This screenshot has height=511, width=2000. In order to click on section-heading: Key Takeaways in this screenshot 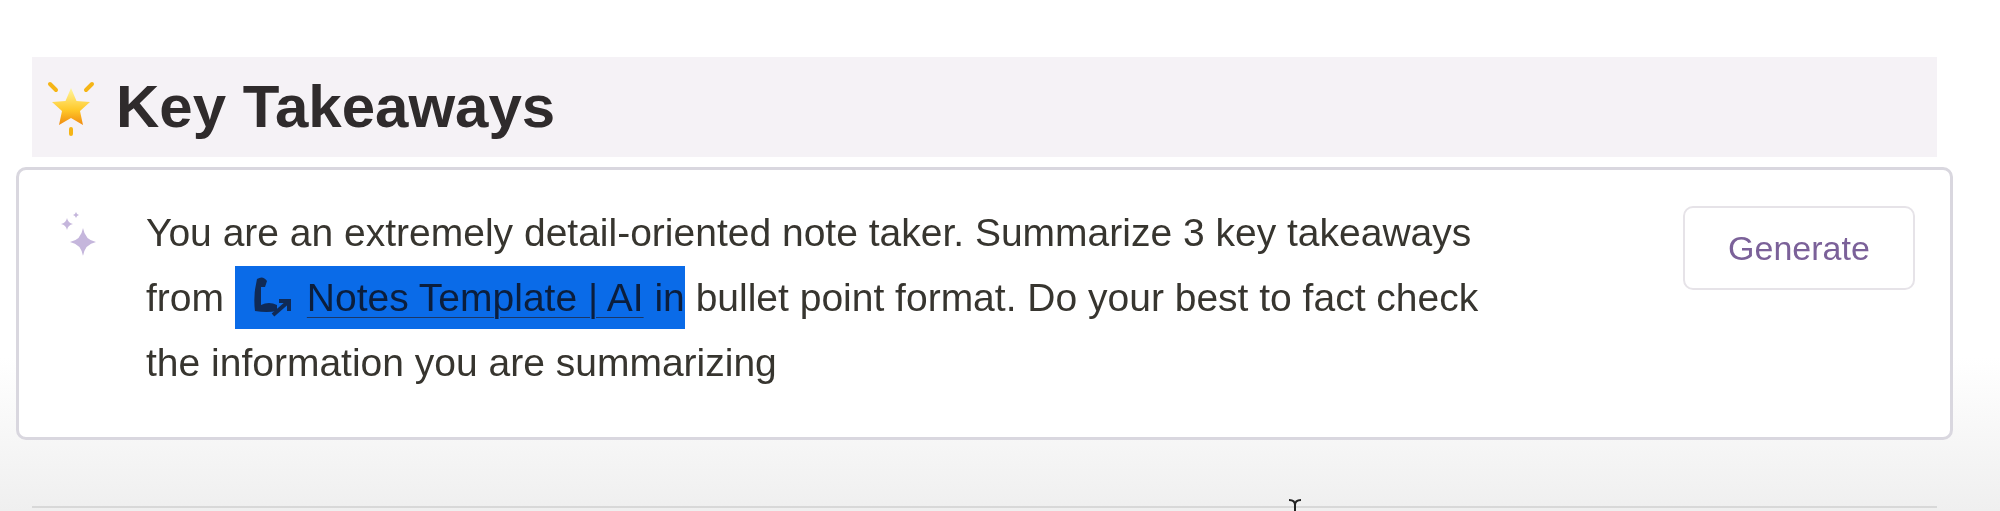, I will do `click(336, 107)`.